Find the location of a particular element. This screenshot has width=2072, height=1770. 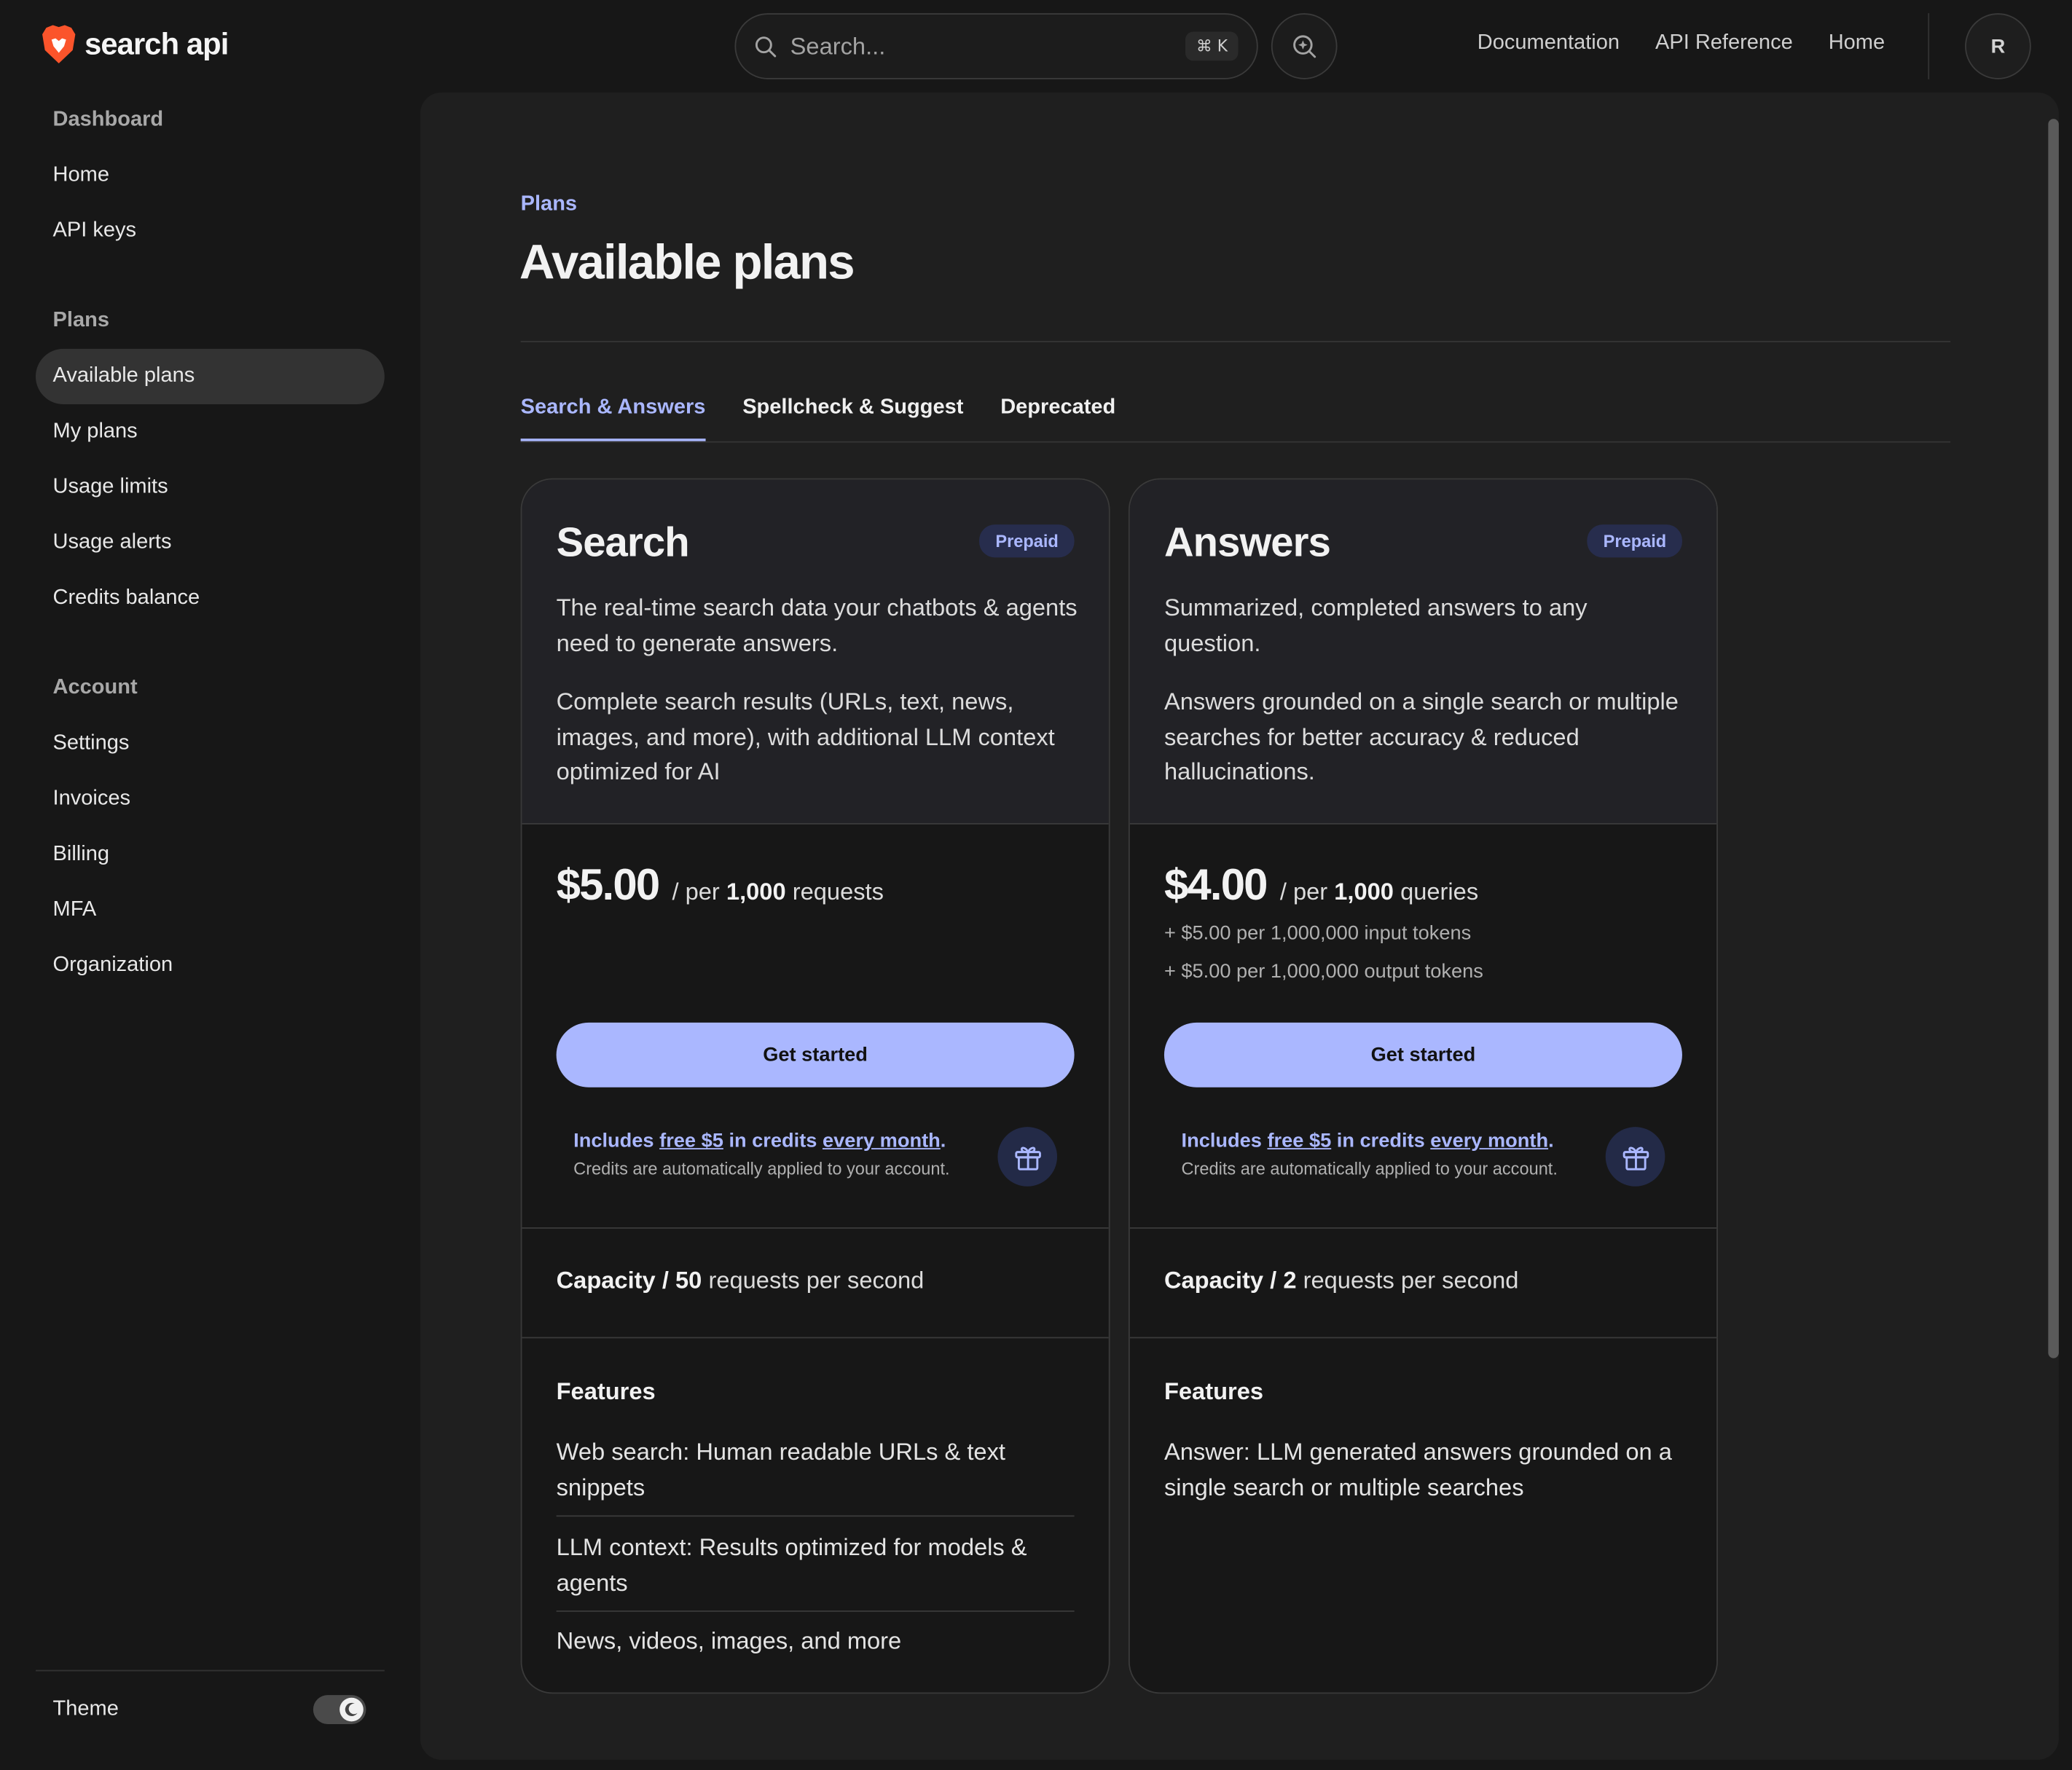

tab-search-answers: Search & Answers is located at coordinates (613, 418).